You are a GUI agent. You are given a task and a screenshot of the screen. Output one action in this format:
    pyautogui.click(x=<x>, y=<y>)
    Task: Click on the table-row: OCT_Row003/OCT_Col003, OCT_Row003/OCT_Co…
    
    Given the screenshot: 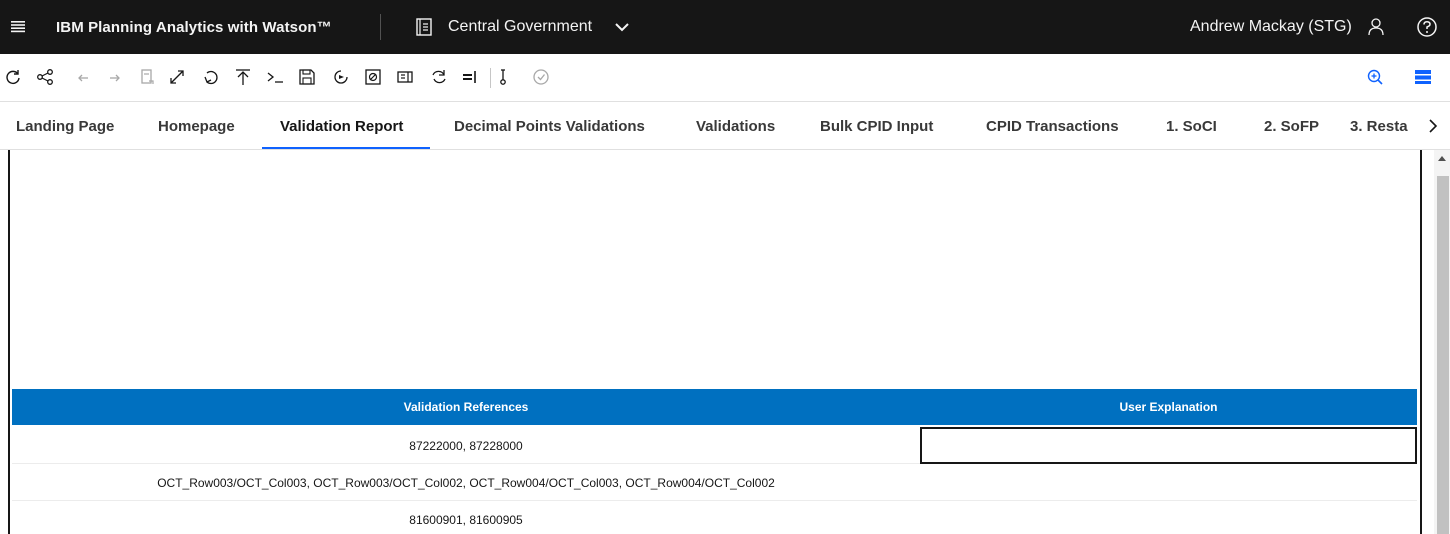 What is the action you would take?
    pyautogui.click(x=714, y=482)
    